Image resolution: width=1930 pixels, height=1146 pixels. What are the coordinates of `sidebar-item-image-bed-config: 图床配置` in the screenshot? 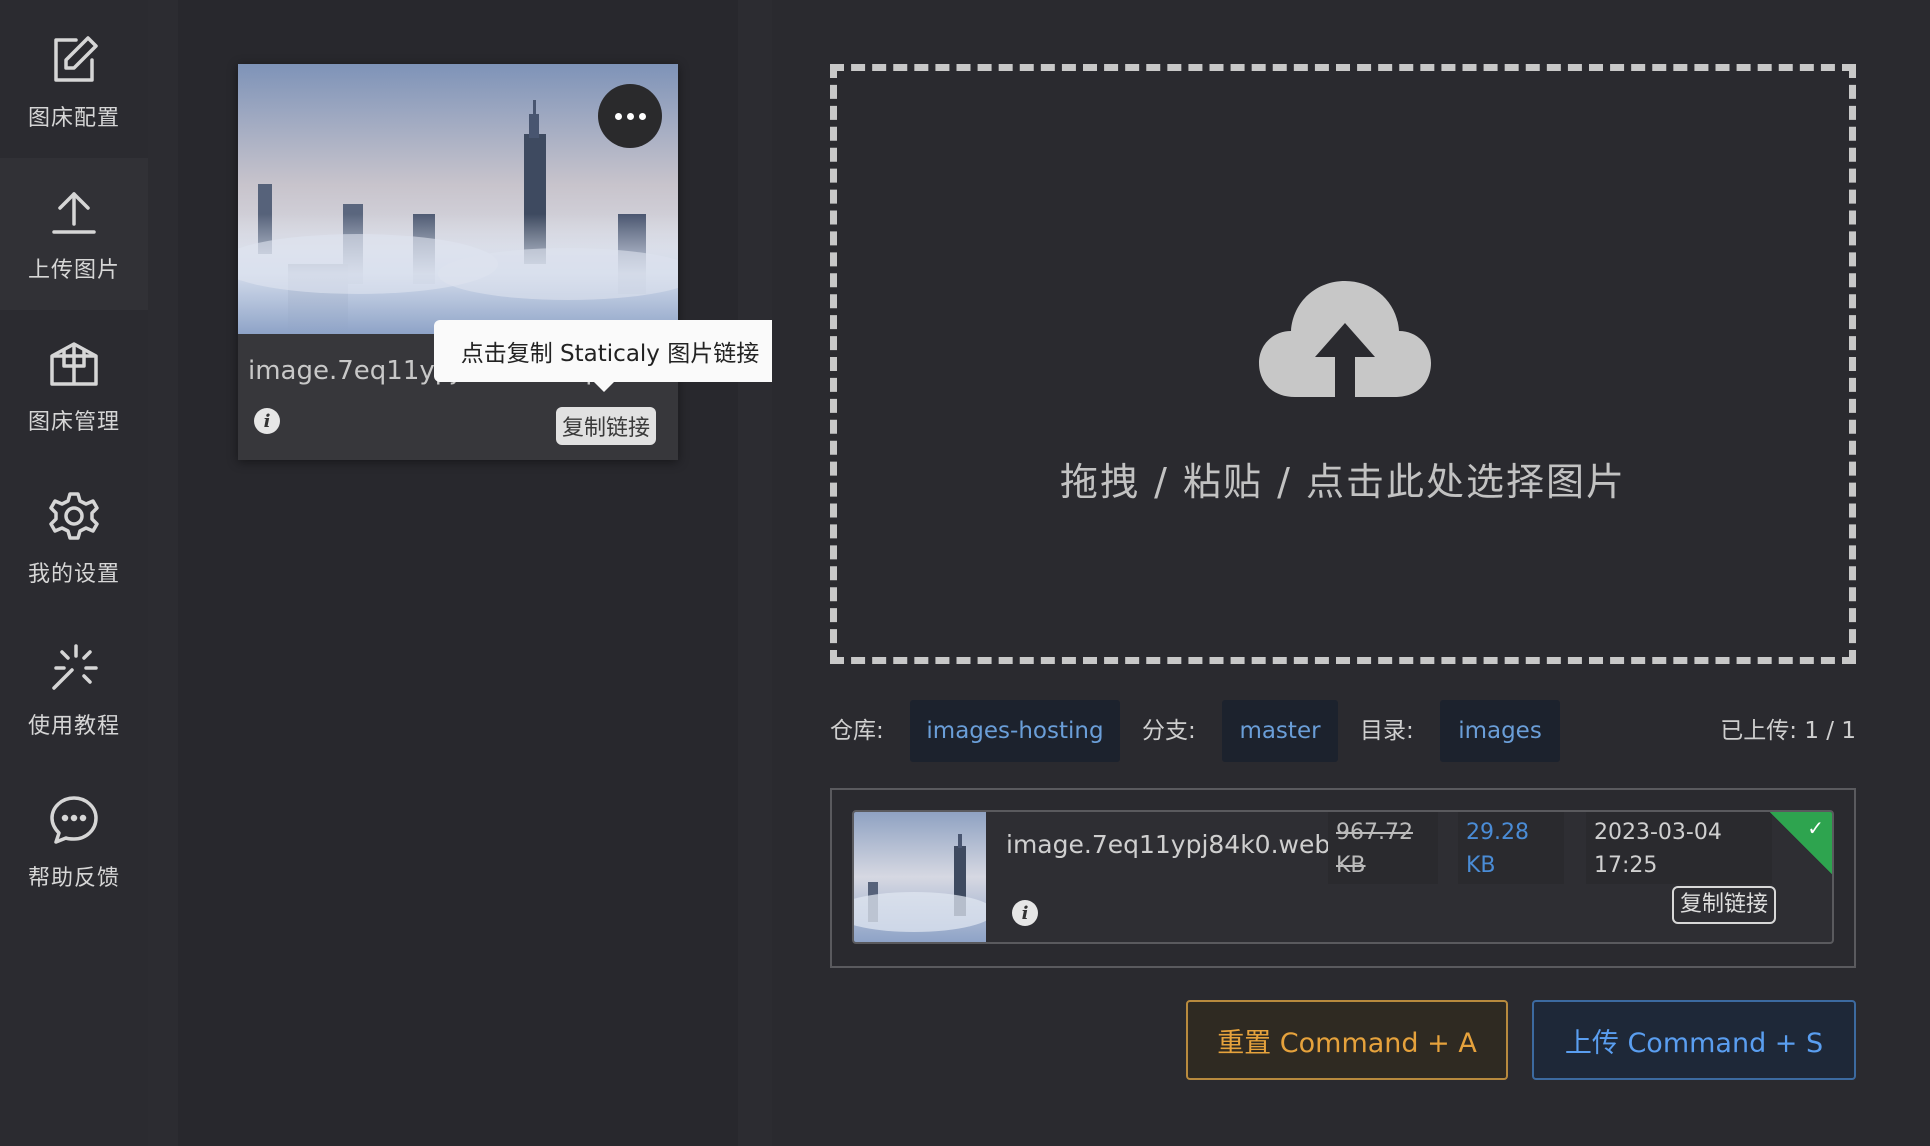 It's located at (74, 82).